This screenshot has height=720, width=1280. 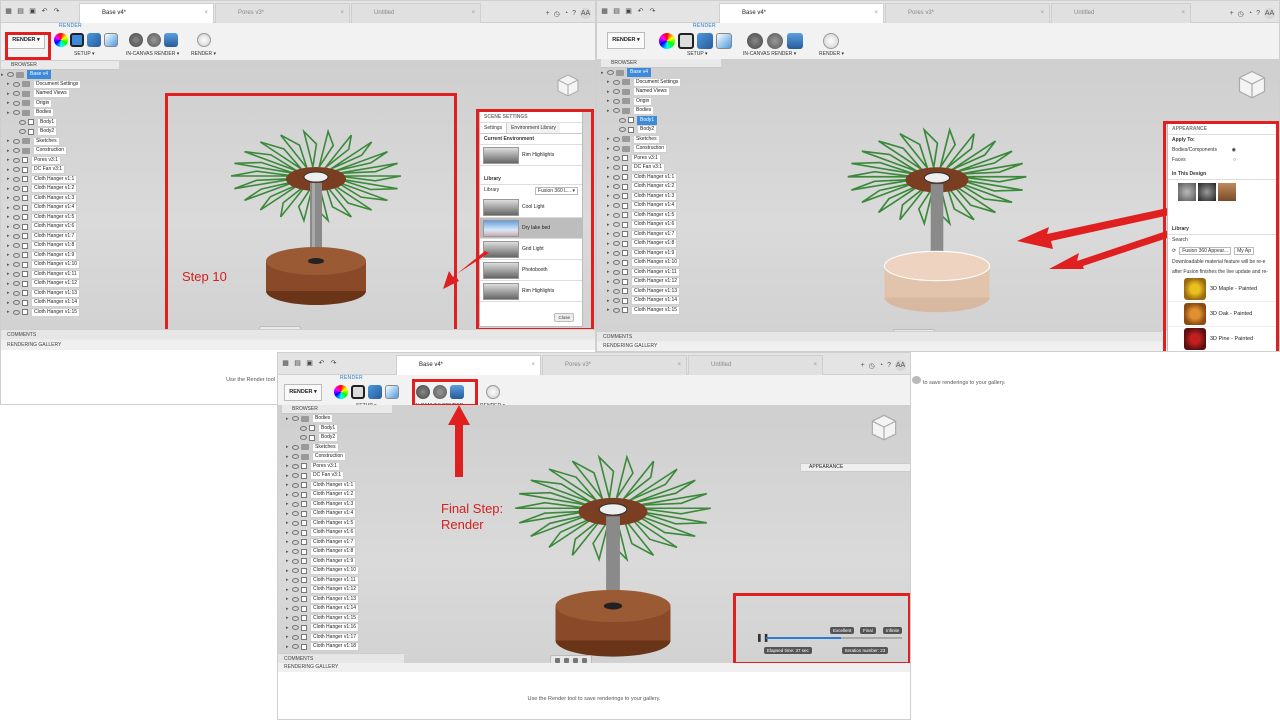 I want to click on scene-settings-icon, so click(x=341, y=392).